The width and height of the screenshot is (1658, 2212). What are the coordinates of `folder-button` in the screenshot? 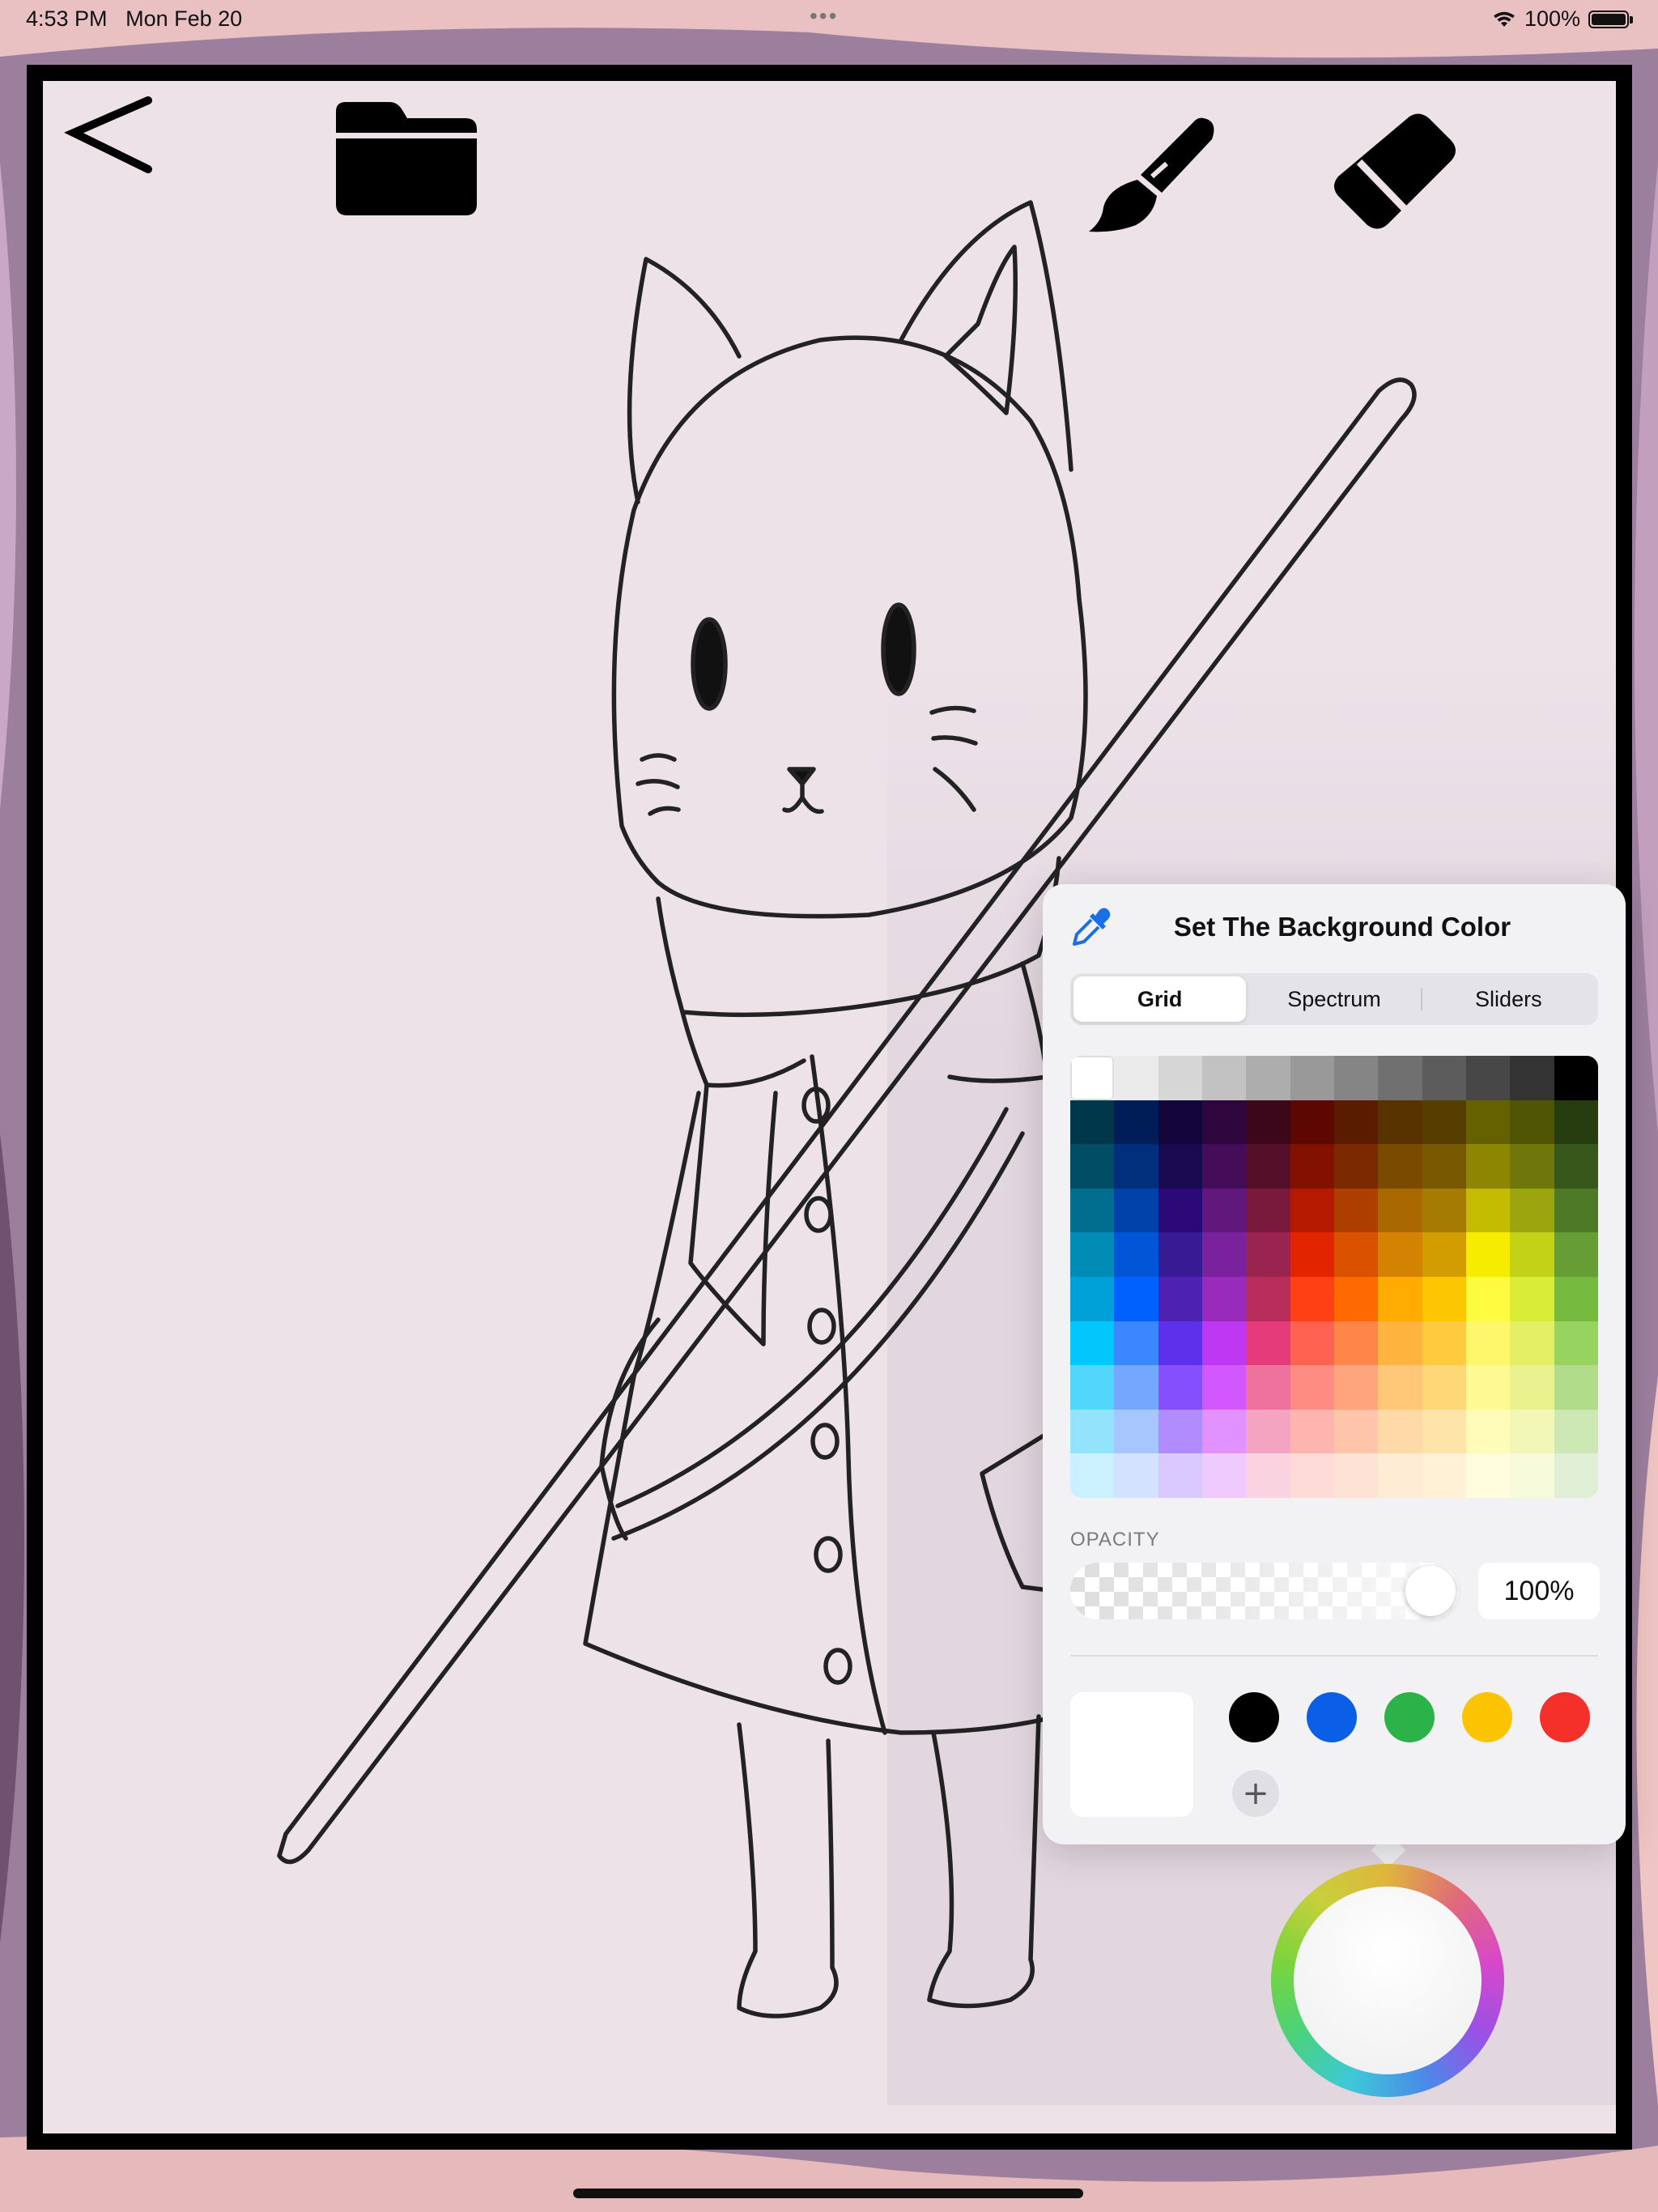 It's located at (406, 159).